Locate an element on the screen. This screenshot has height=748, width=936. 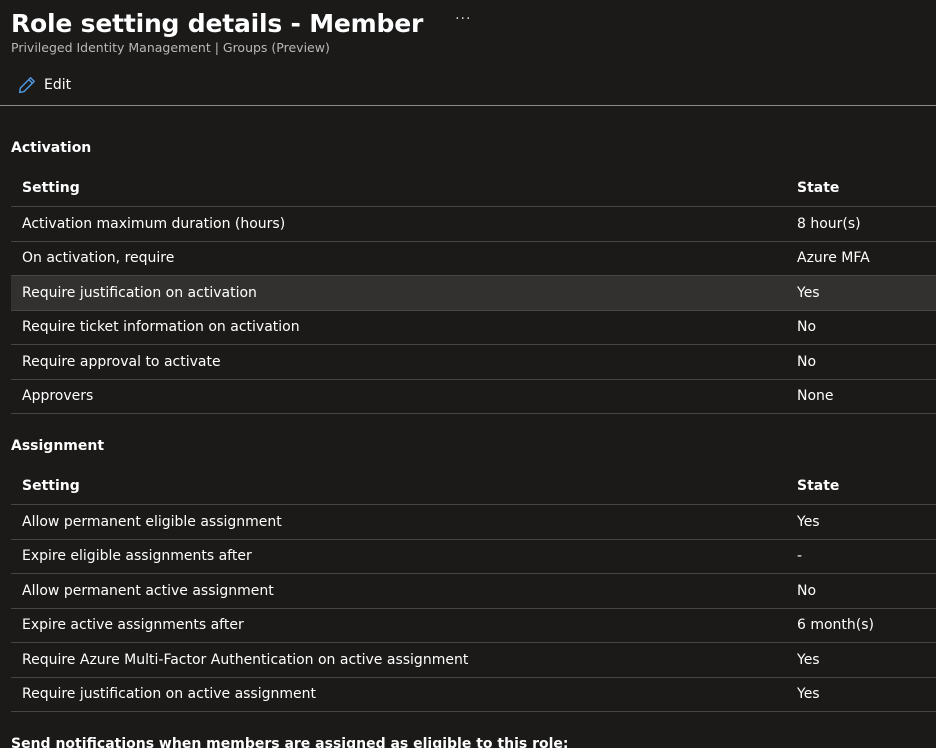
state-cell: None is located at coordinates (861, 396).